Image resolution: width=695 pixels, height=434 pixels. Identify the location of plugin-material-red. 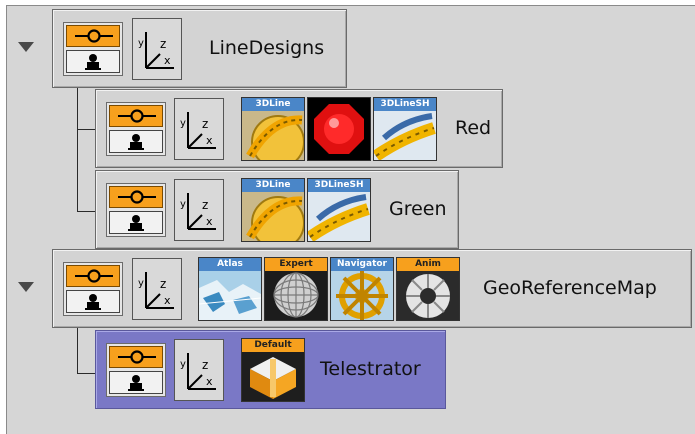
(339, 129).